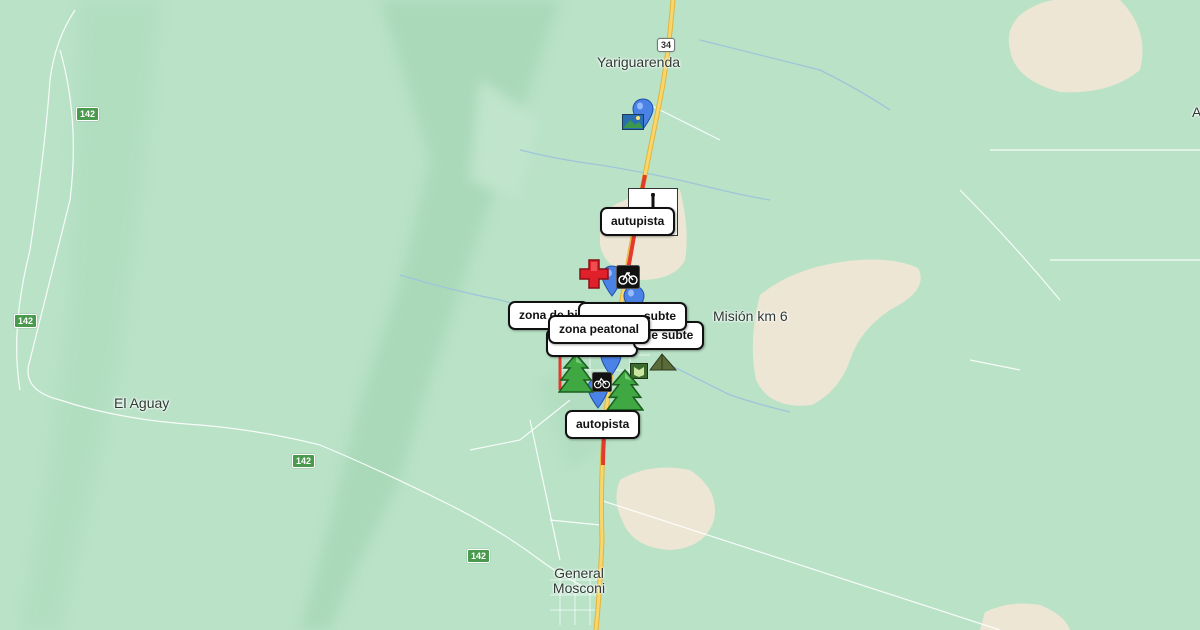 The height and width of the screenshot is (630, 1200). What do you see at coordinates (603, 424) in the screenshot?
I see `callout-autopista-bottom: autopista` at bounding box center [603, 424].